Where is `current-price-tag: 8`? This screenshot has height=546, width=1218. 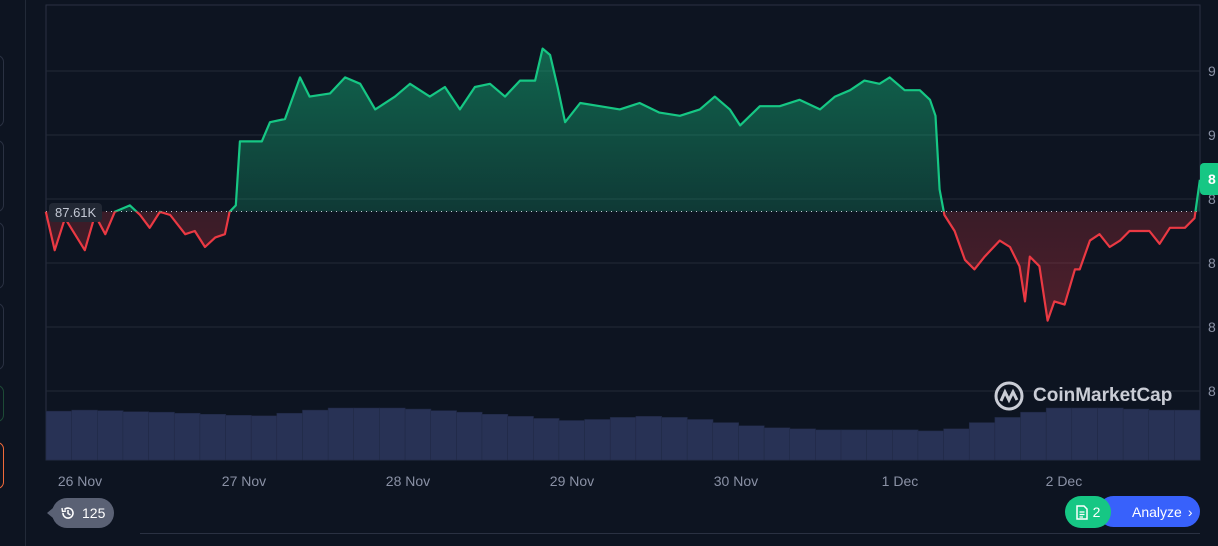 current-price-tag: 8 is located at coordinates (1209, 179).